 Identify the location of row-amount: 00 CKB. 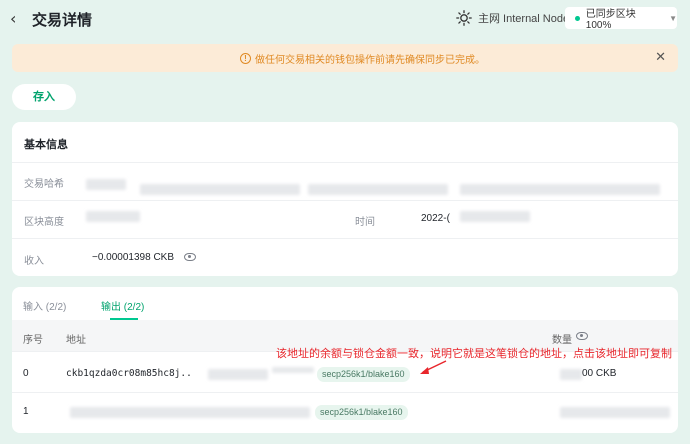
(599, 373).